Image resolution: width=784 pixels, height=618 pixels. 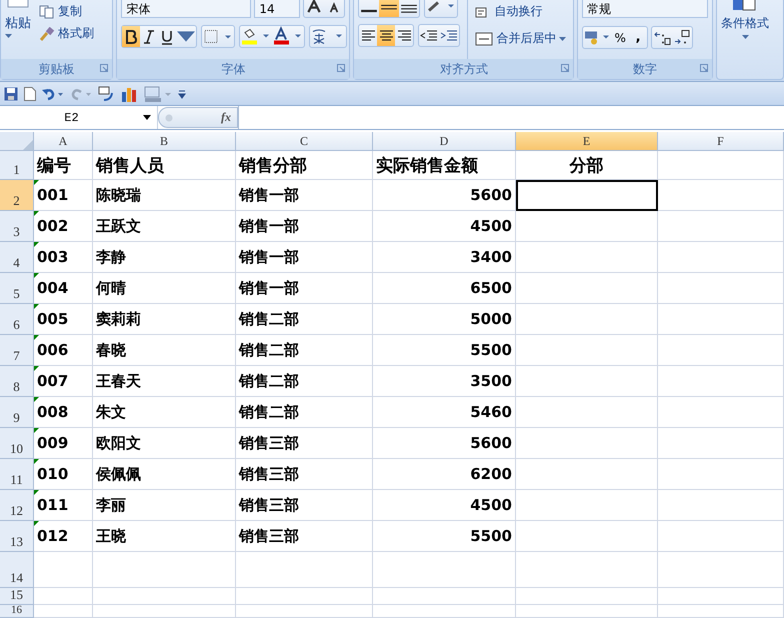 What do you see at coordinates (17, 226) in the screenshot?
I see `row-header: 3` at bounding box center [17, 226].